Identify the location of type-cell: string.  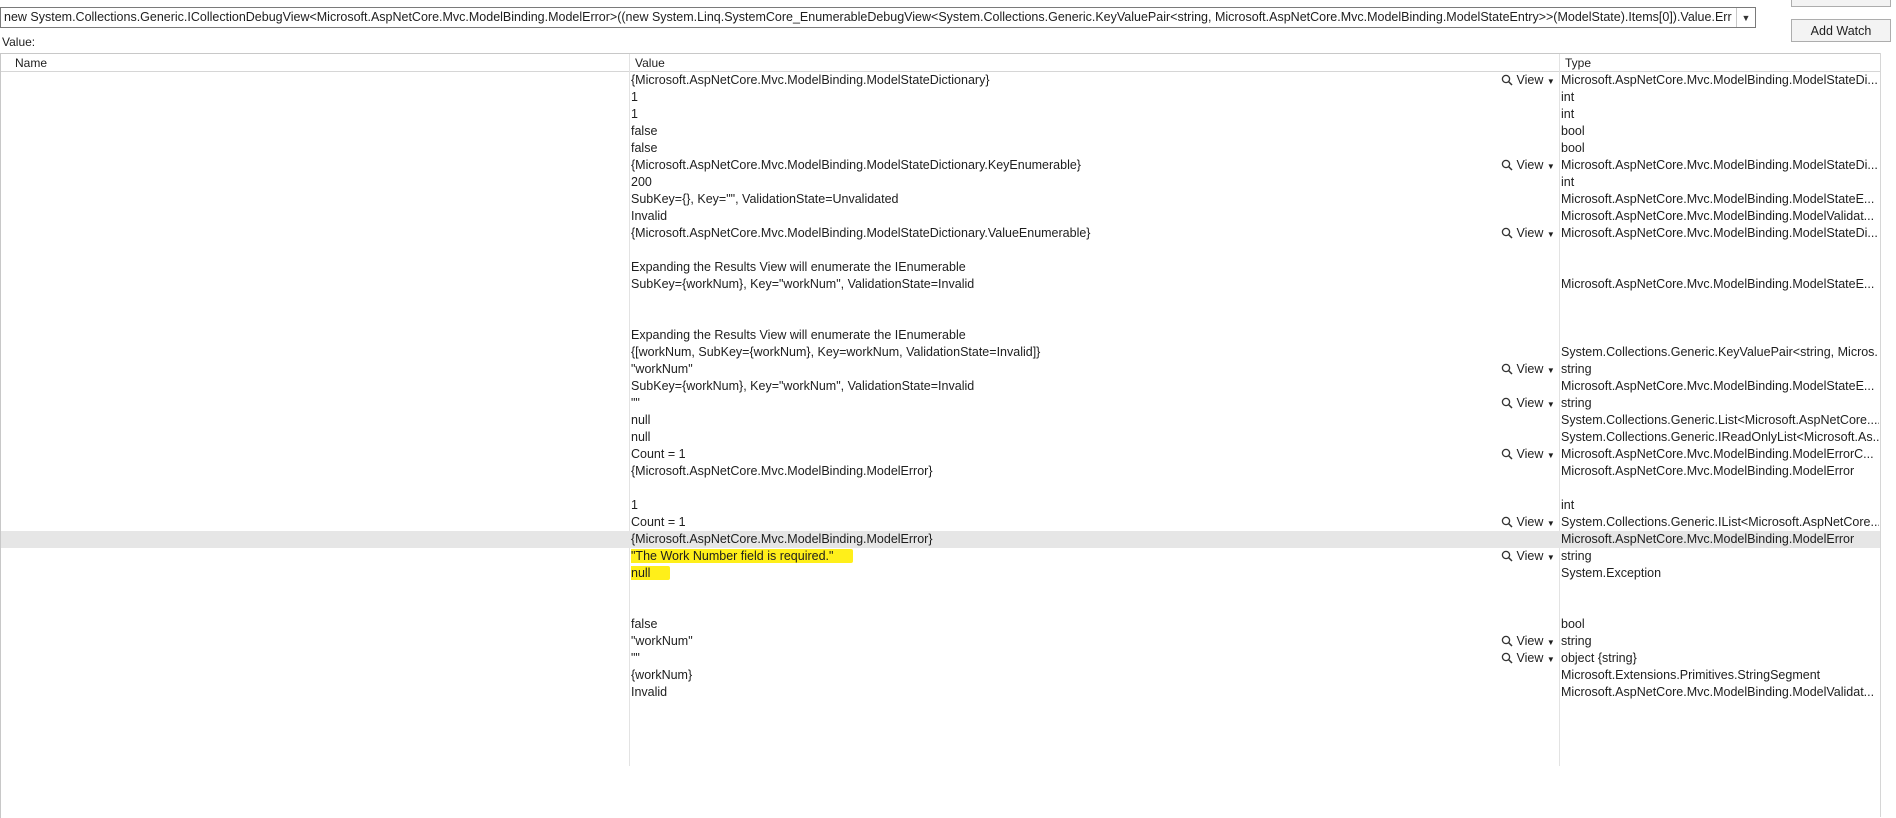
(1576, 556).